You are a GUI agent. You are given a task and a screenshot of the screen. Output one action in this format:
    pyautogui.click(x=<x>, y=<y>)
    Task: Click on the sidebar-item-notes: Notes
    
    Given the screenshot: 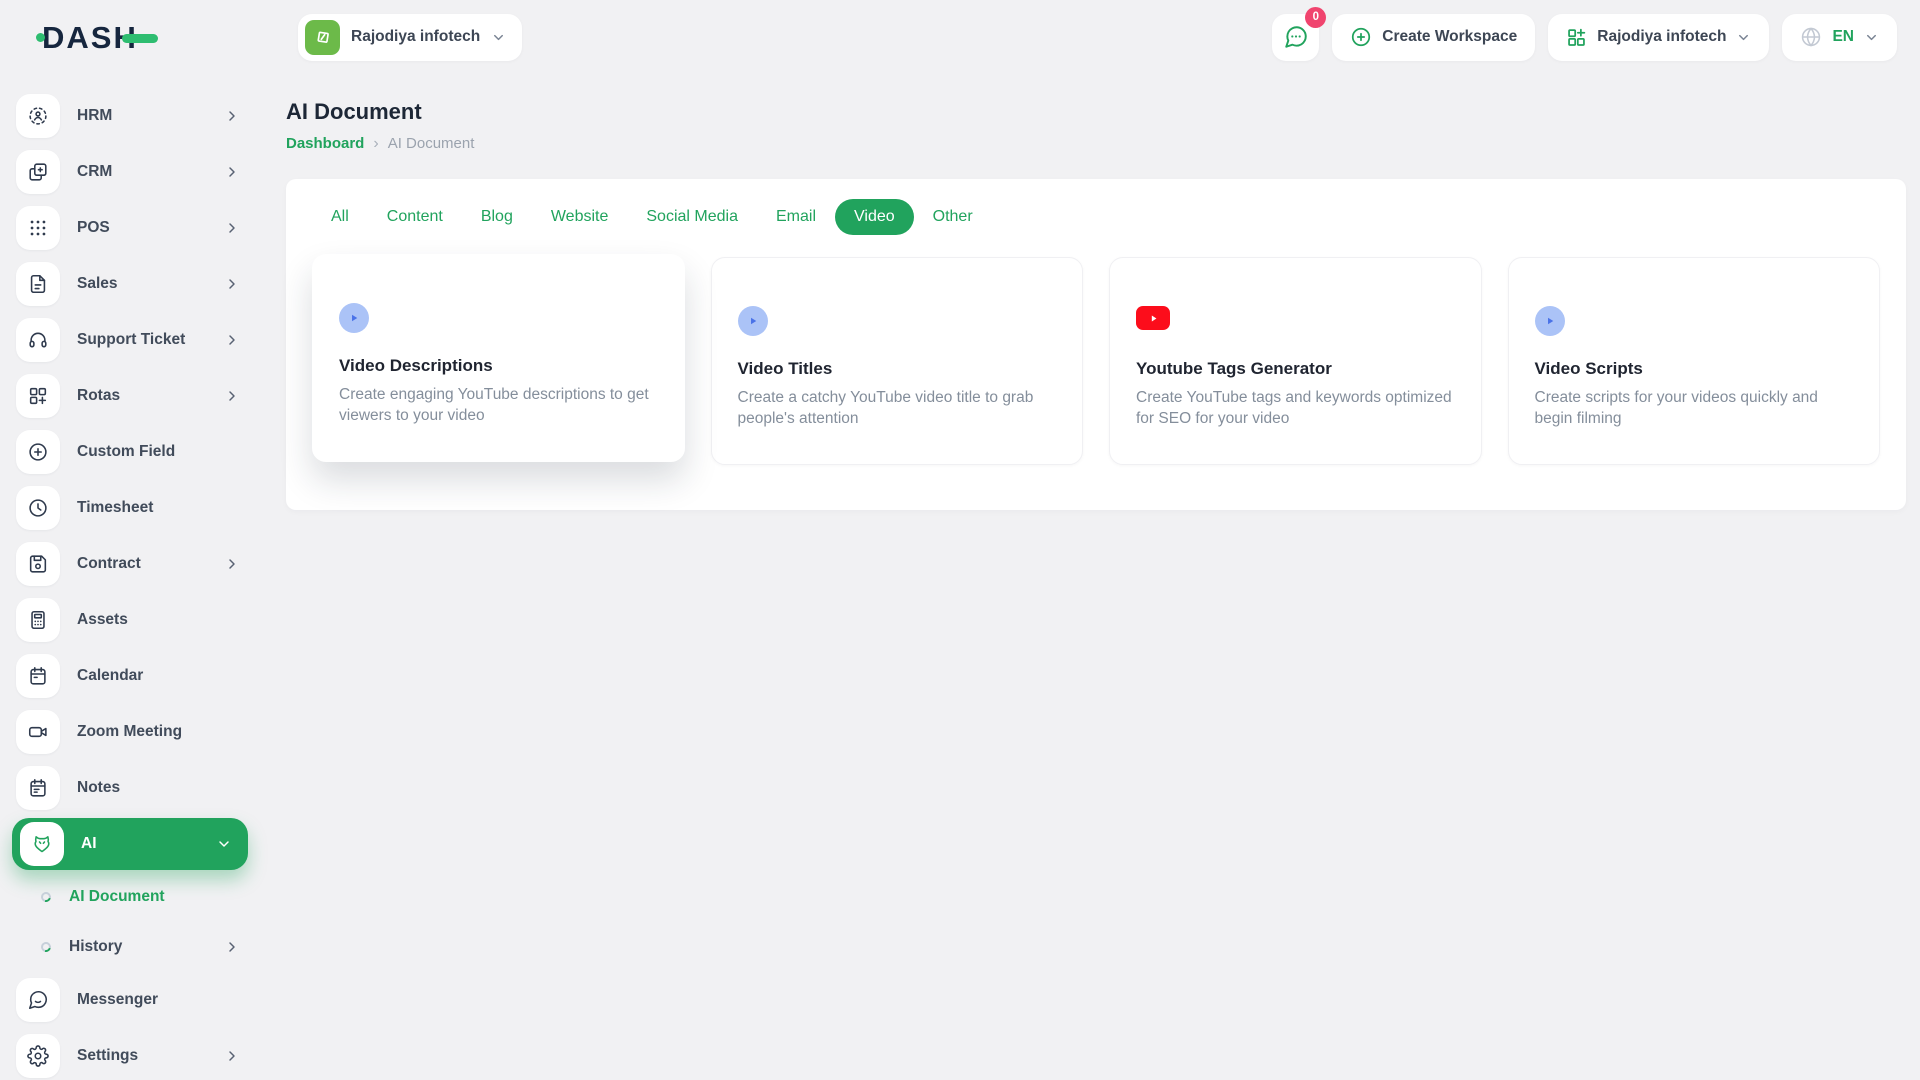 What is the action you would take?
    pyautogui.click(x=130, y=788)
    